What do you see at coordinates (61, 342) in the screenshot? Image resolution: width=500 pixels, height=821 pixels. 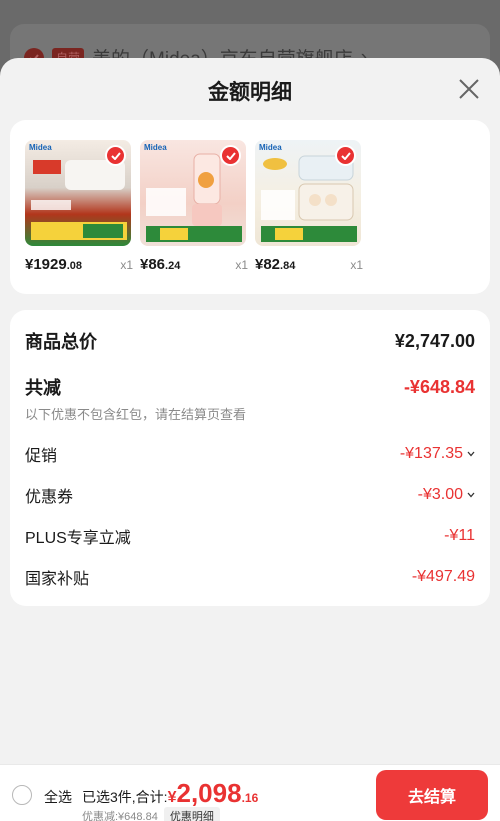 I see `subtotal-label: 商品总价` at bounding box center [61, 342].